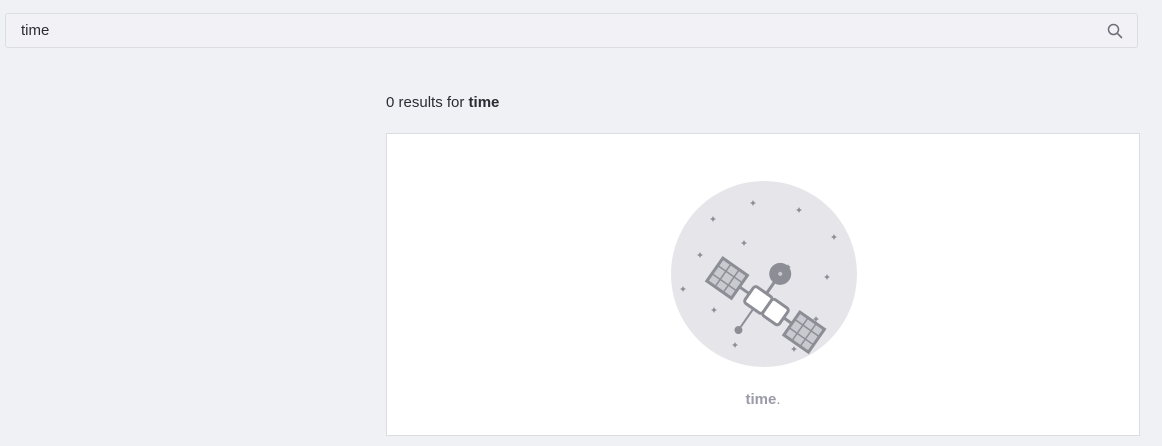 This screenshot has height=446, width=1162. I want to click on search-input, so click(551, 30).